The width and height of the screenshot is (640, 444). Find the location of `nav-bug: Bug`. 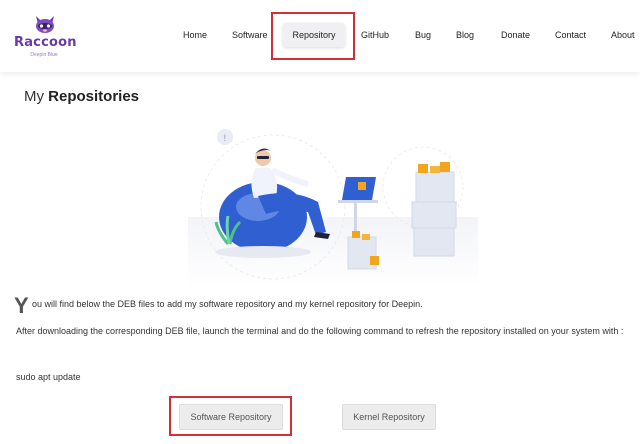

nav-bug: Bug is located at coordinates (423, 35).